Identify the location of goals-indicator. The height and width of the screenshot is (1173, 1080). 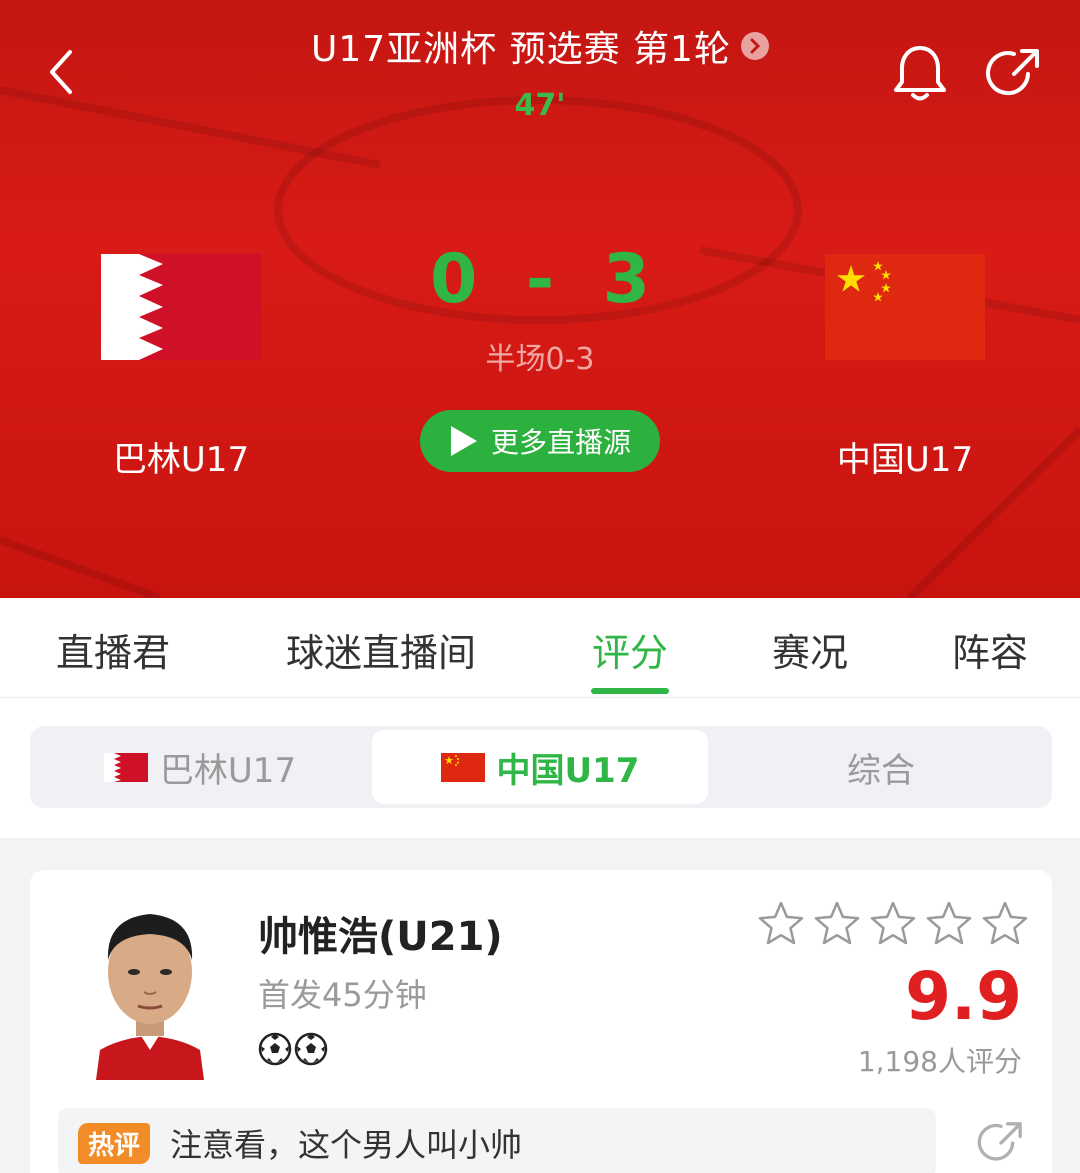
(293, 1049).